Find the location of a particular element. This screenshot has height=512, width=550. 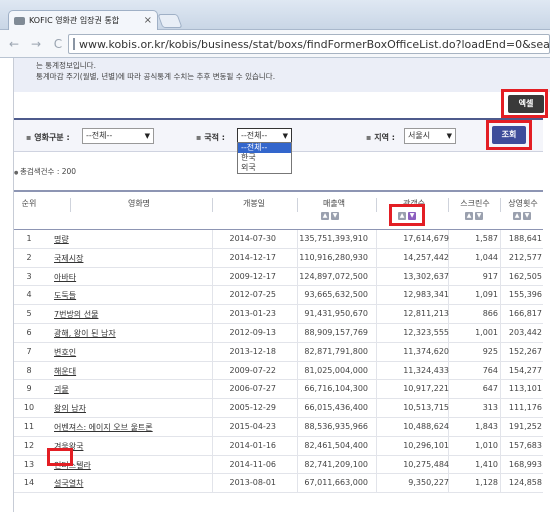

cell-open-date: 2014-12-17 is located at coordinates (253, 257).